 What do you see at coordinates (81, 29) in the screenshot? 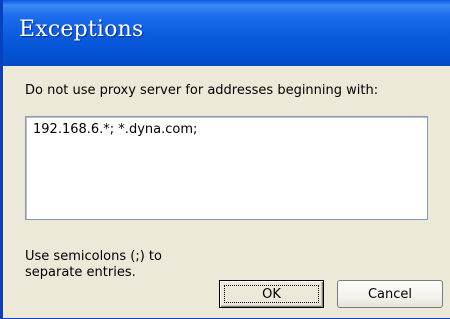
I see `dialog-title: Exceptions` at bounding box center [81, 29].